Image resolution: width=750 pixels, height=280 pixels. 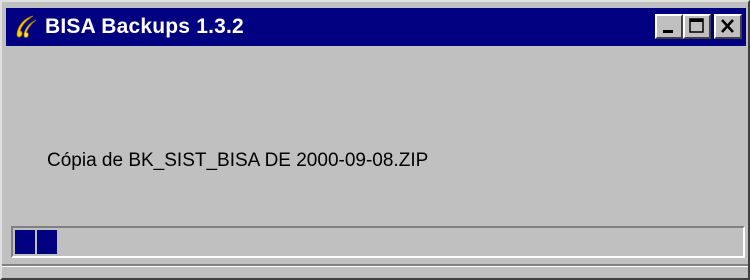 I want to click on window-title: BISA Backups 1.3.2, so click(x=144, y=26).